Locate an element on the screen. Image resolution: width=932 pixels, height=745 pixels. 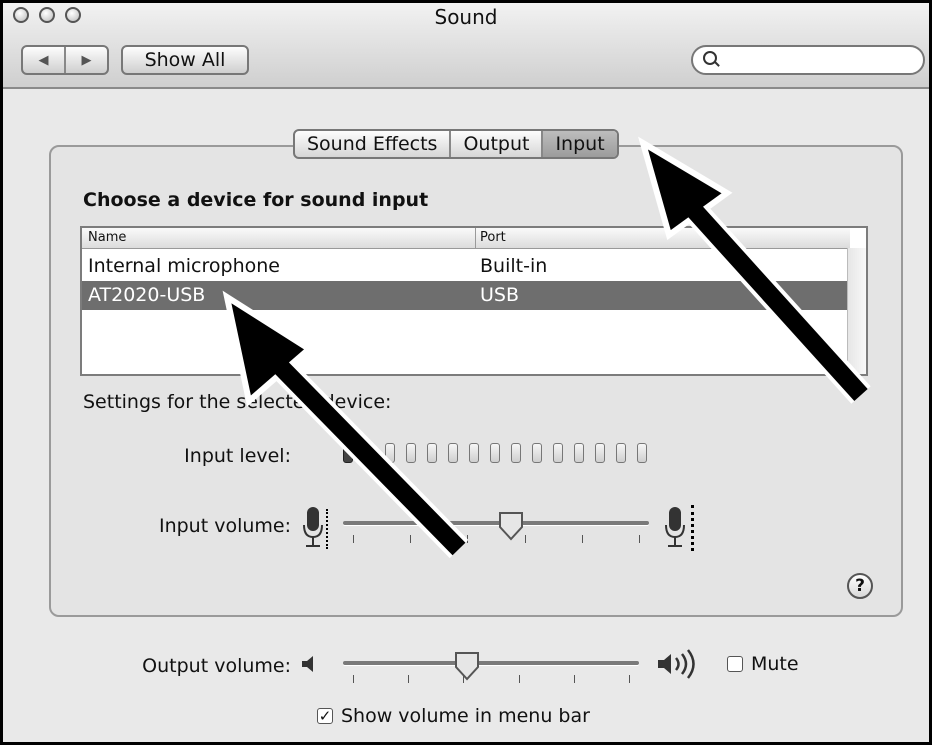
annotation-arrow-to-at2020-device is located at coordinates (345, 424).